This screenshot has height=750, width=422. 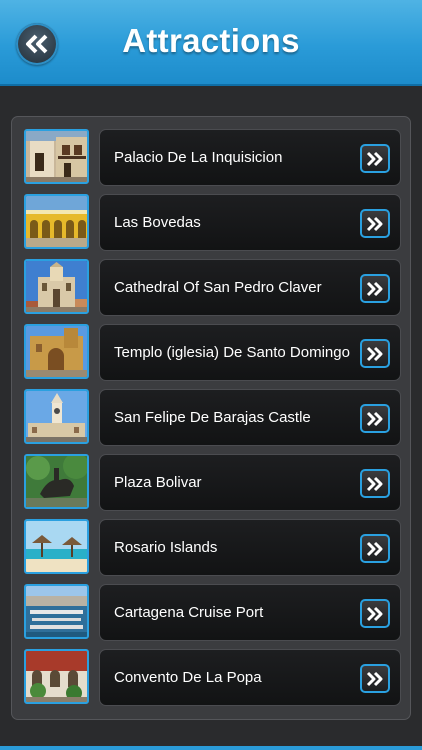 I want to click on attraction-cell: Templo (iglesia) De Santo Domingo, so click(x=250, y=352).